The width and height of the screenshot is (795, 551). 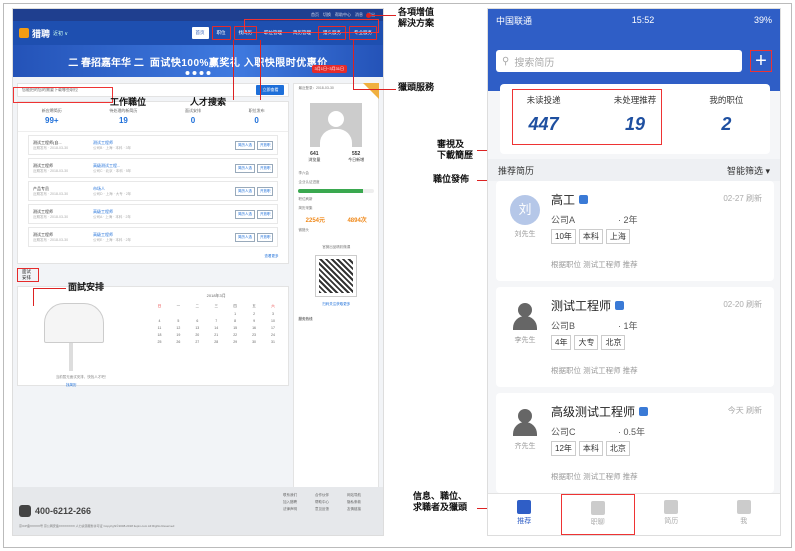 What do you see at coordinates (726, 124) in the screenshot?
I see `stat-my-jobs: 我的职位 2` at bounding box center [726, 124].